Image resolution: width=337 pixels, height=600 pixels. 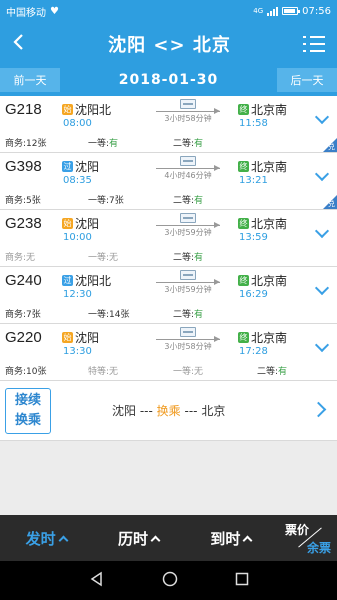 I want to click on sort-duration-button: 历时, so click(x=138, y=538).